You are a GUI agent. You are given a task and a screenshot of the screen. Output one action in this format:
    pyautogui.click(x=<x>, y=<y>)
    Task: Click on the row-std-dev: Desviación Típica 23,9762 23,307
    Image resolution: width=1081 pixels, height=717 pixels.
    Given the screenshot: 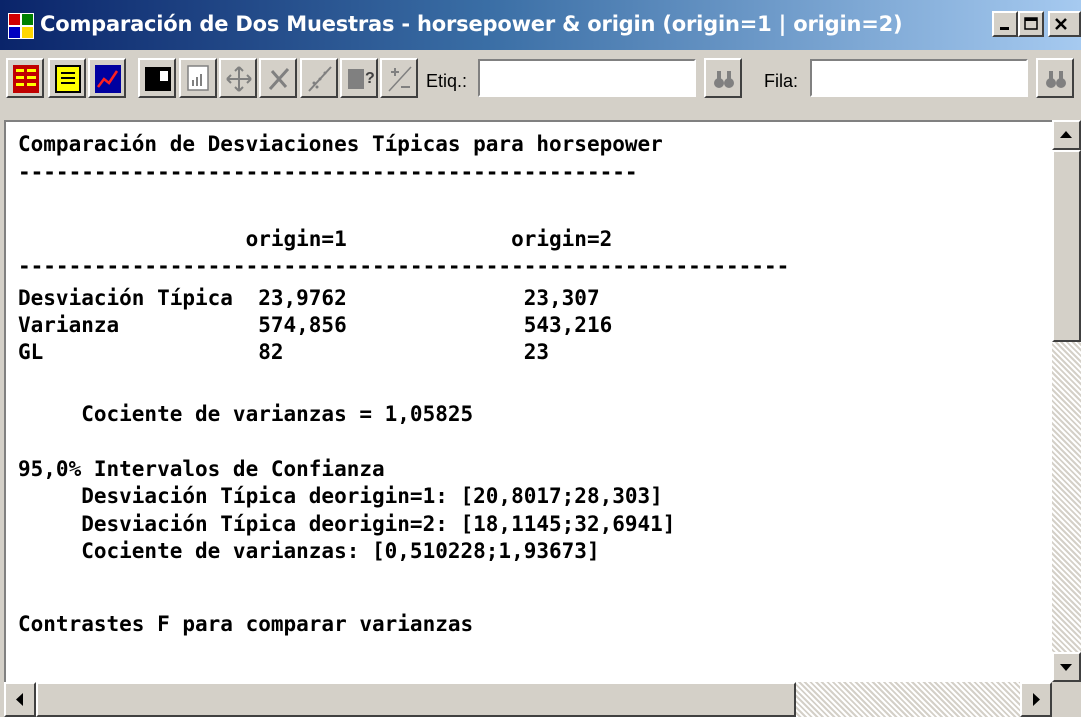 What is the action you would take?
    pyautogui.click(x=309, y=298)
    